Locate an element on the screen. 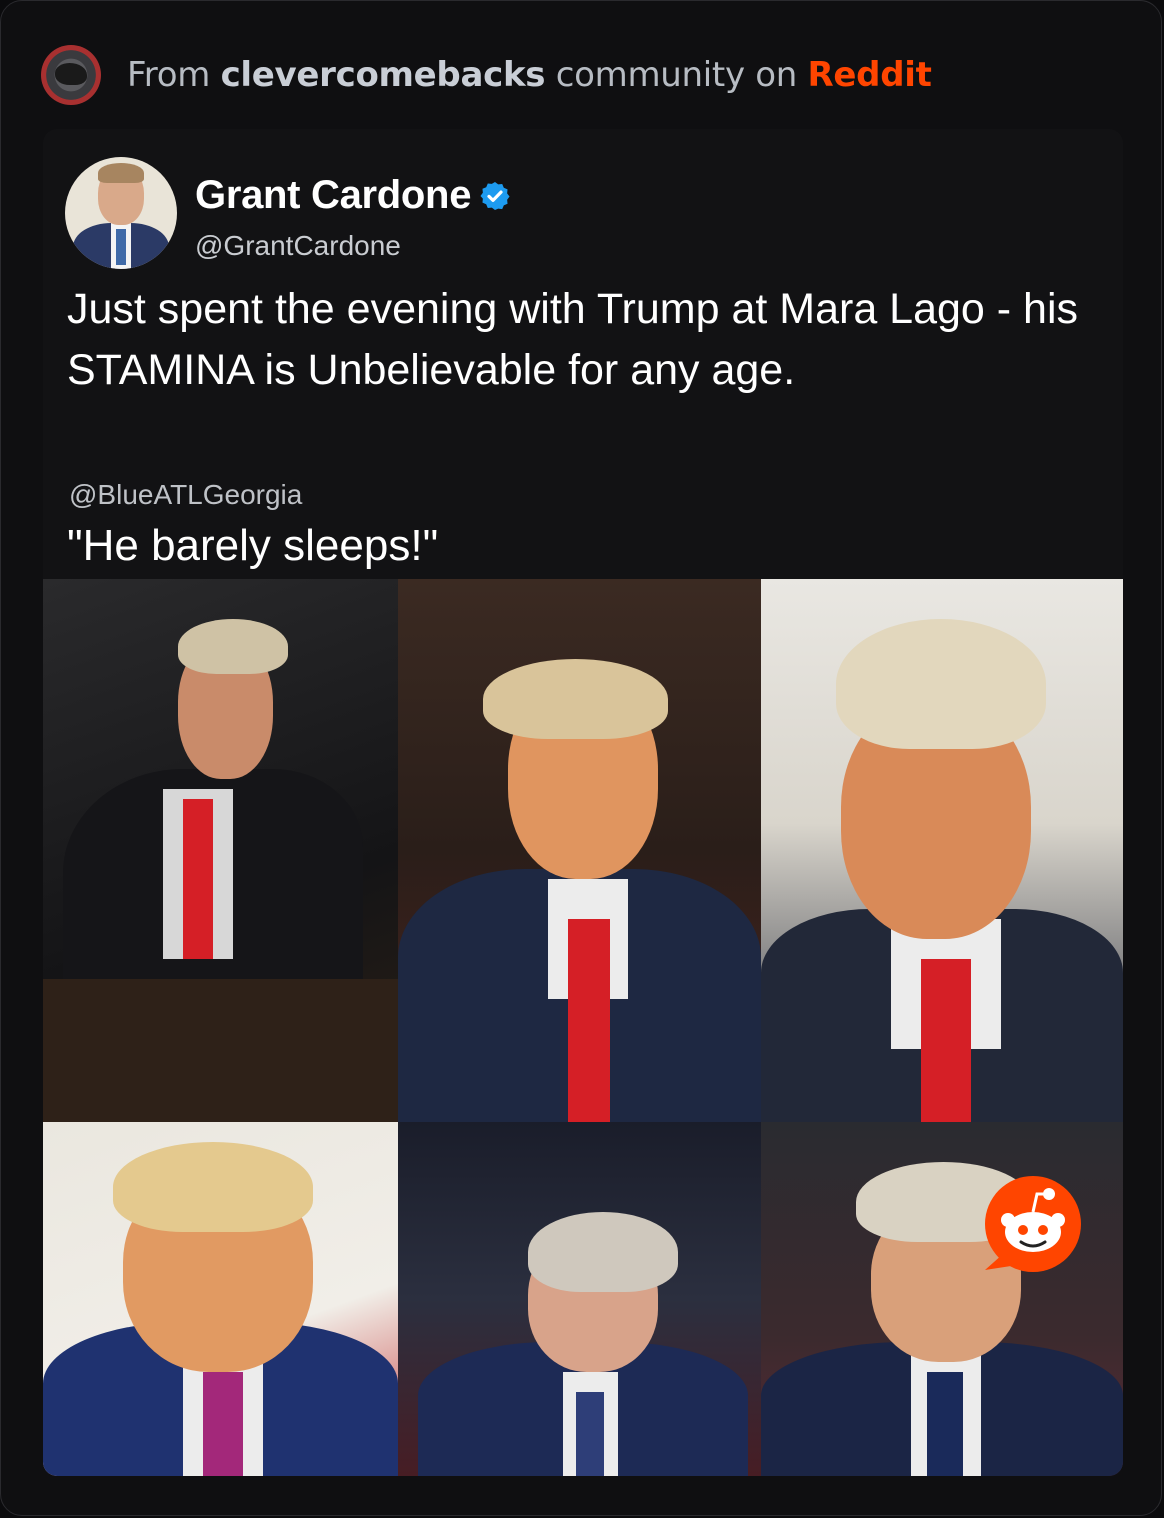 The width and height of the screenshot is (1164, 1518). author-handle: @GrantCardone is located at coordinates (353, 246).